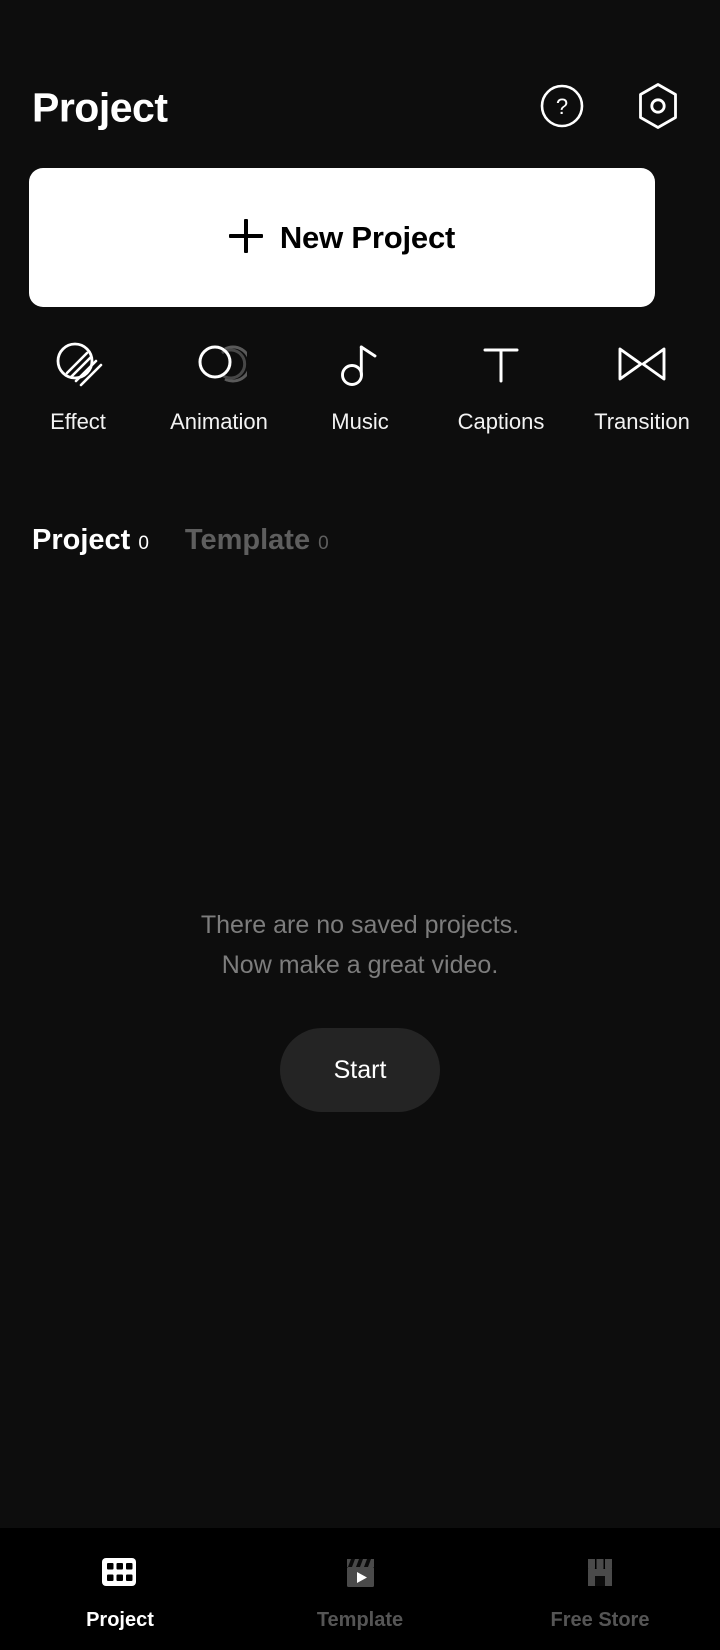  I want to click on nav-item-project-label: Project, so click(120, 1620).